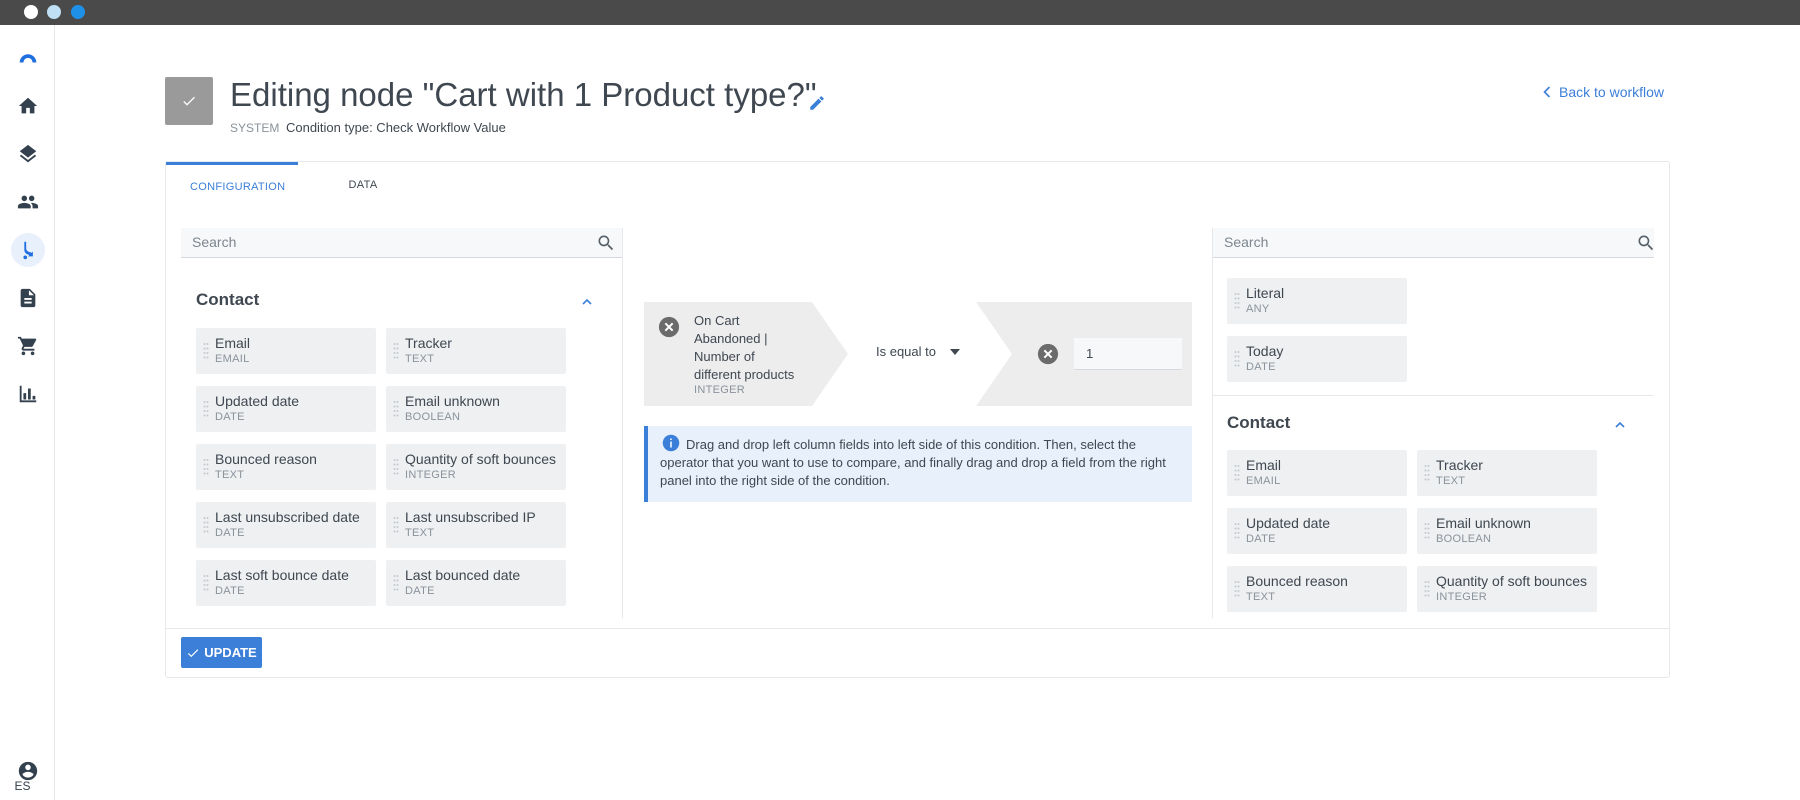 This screenshot has width=1800, height=800. What do you see at coordinates (54, 12) in the screenshot?
I see `window-minimize-dot` at bounding box center [54, 12].